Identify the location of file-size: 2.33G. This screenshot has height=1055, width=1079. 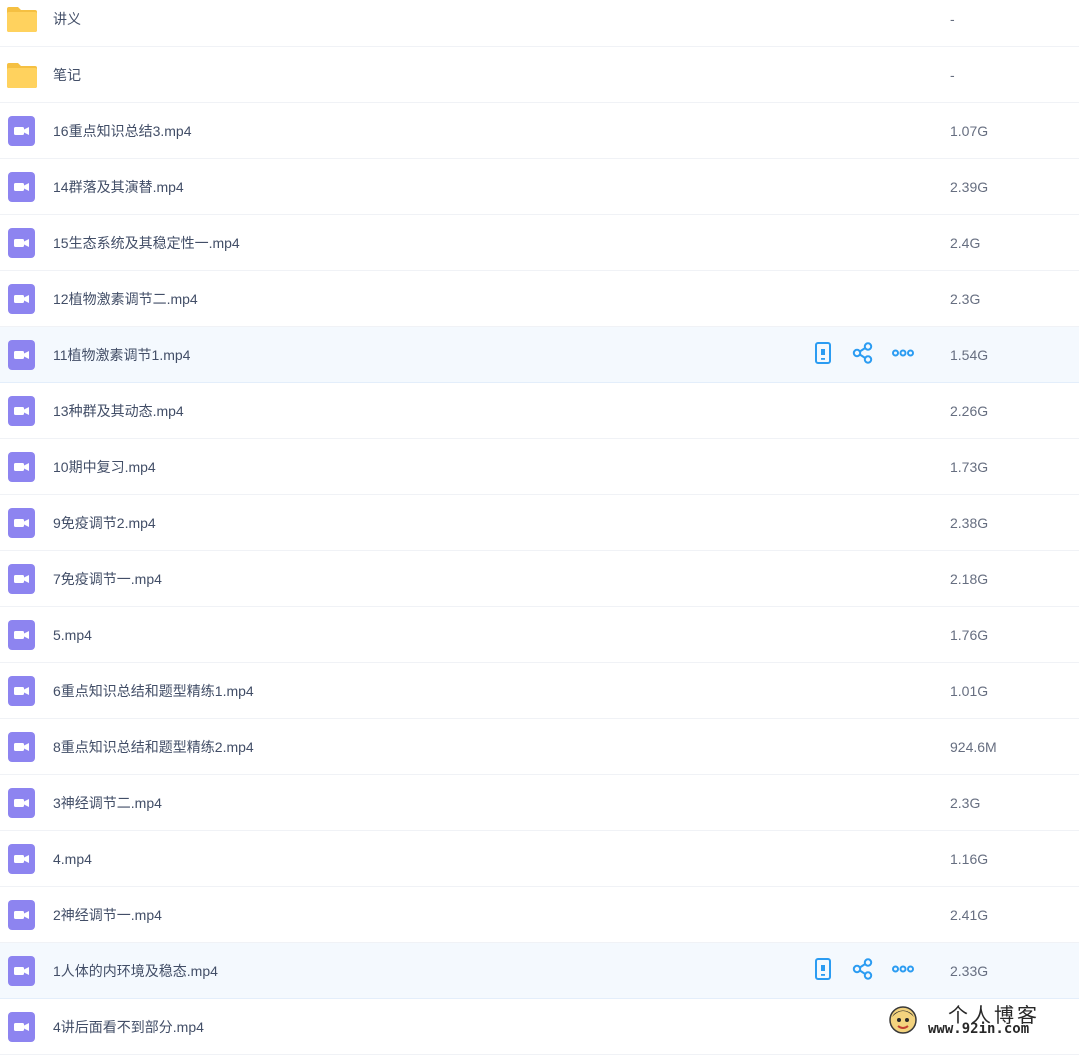
(969, 971).